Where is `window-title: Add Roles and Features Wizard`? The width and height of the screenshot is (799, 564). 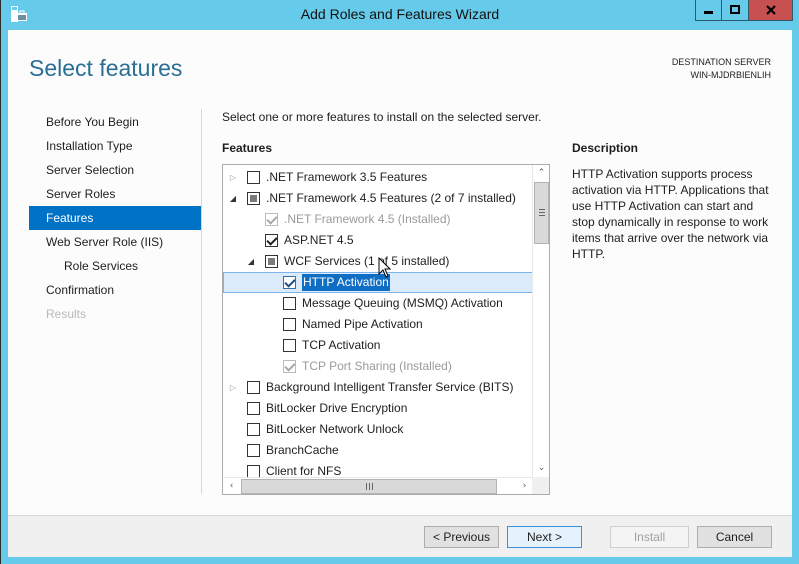 window-title: Add Roles and Features Wizard is located at coordinates (400, 14).